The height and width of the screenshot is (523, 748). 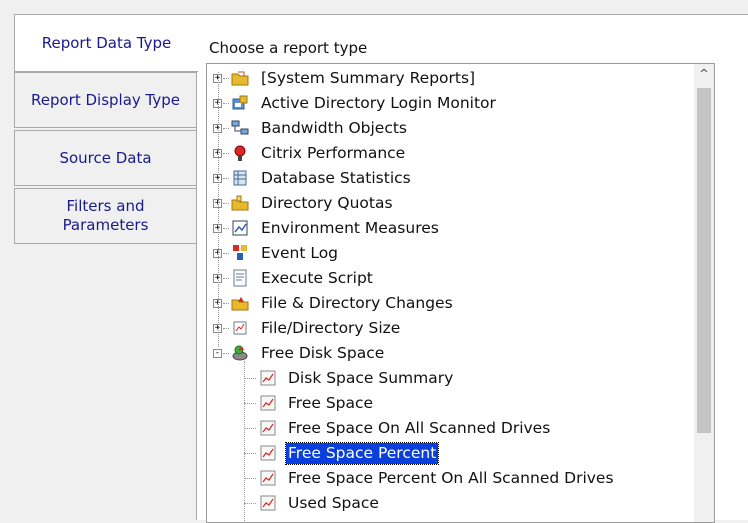 What do you see at coordinates (451, 153) in the screenshot?
I see `tree-item: + Citrix Performance` at bounding box center [451, 153].